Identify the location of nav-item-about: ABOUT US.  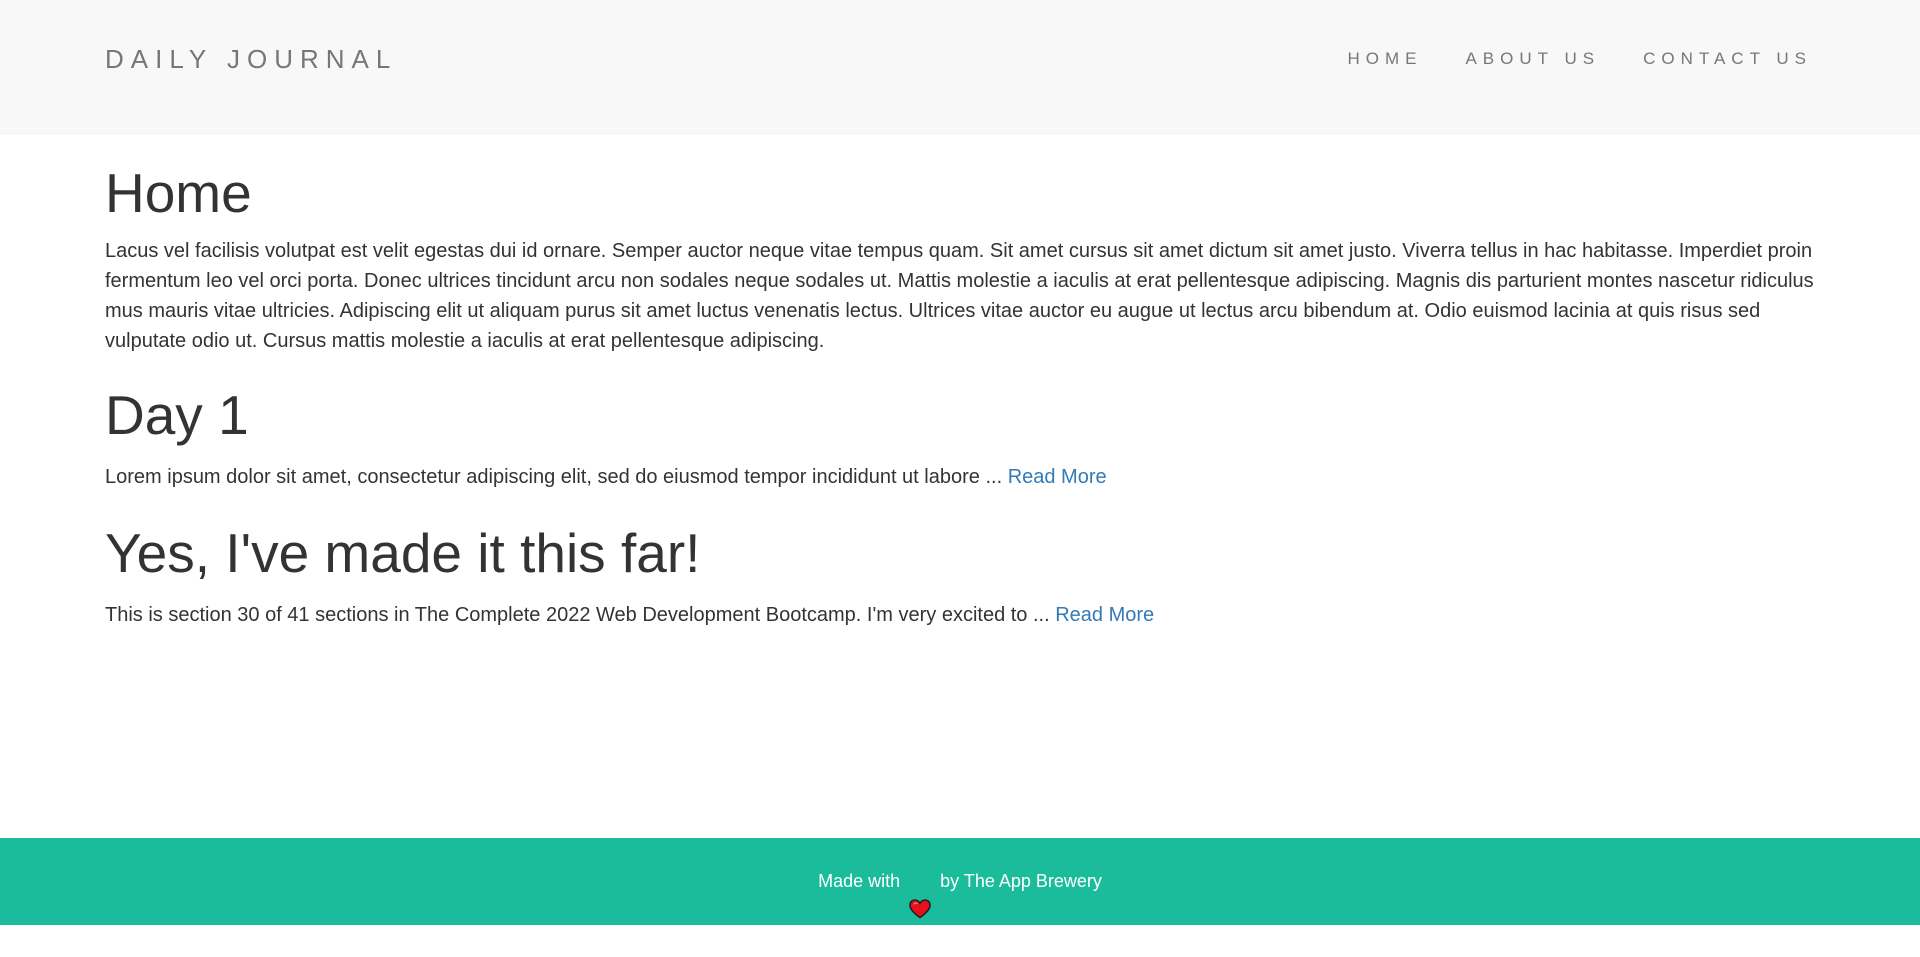
(1511, 59).